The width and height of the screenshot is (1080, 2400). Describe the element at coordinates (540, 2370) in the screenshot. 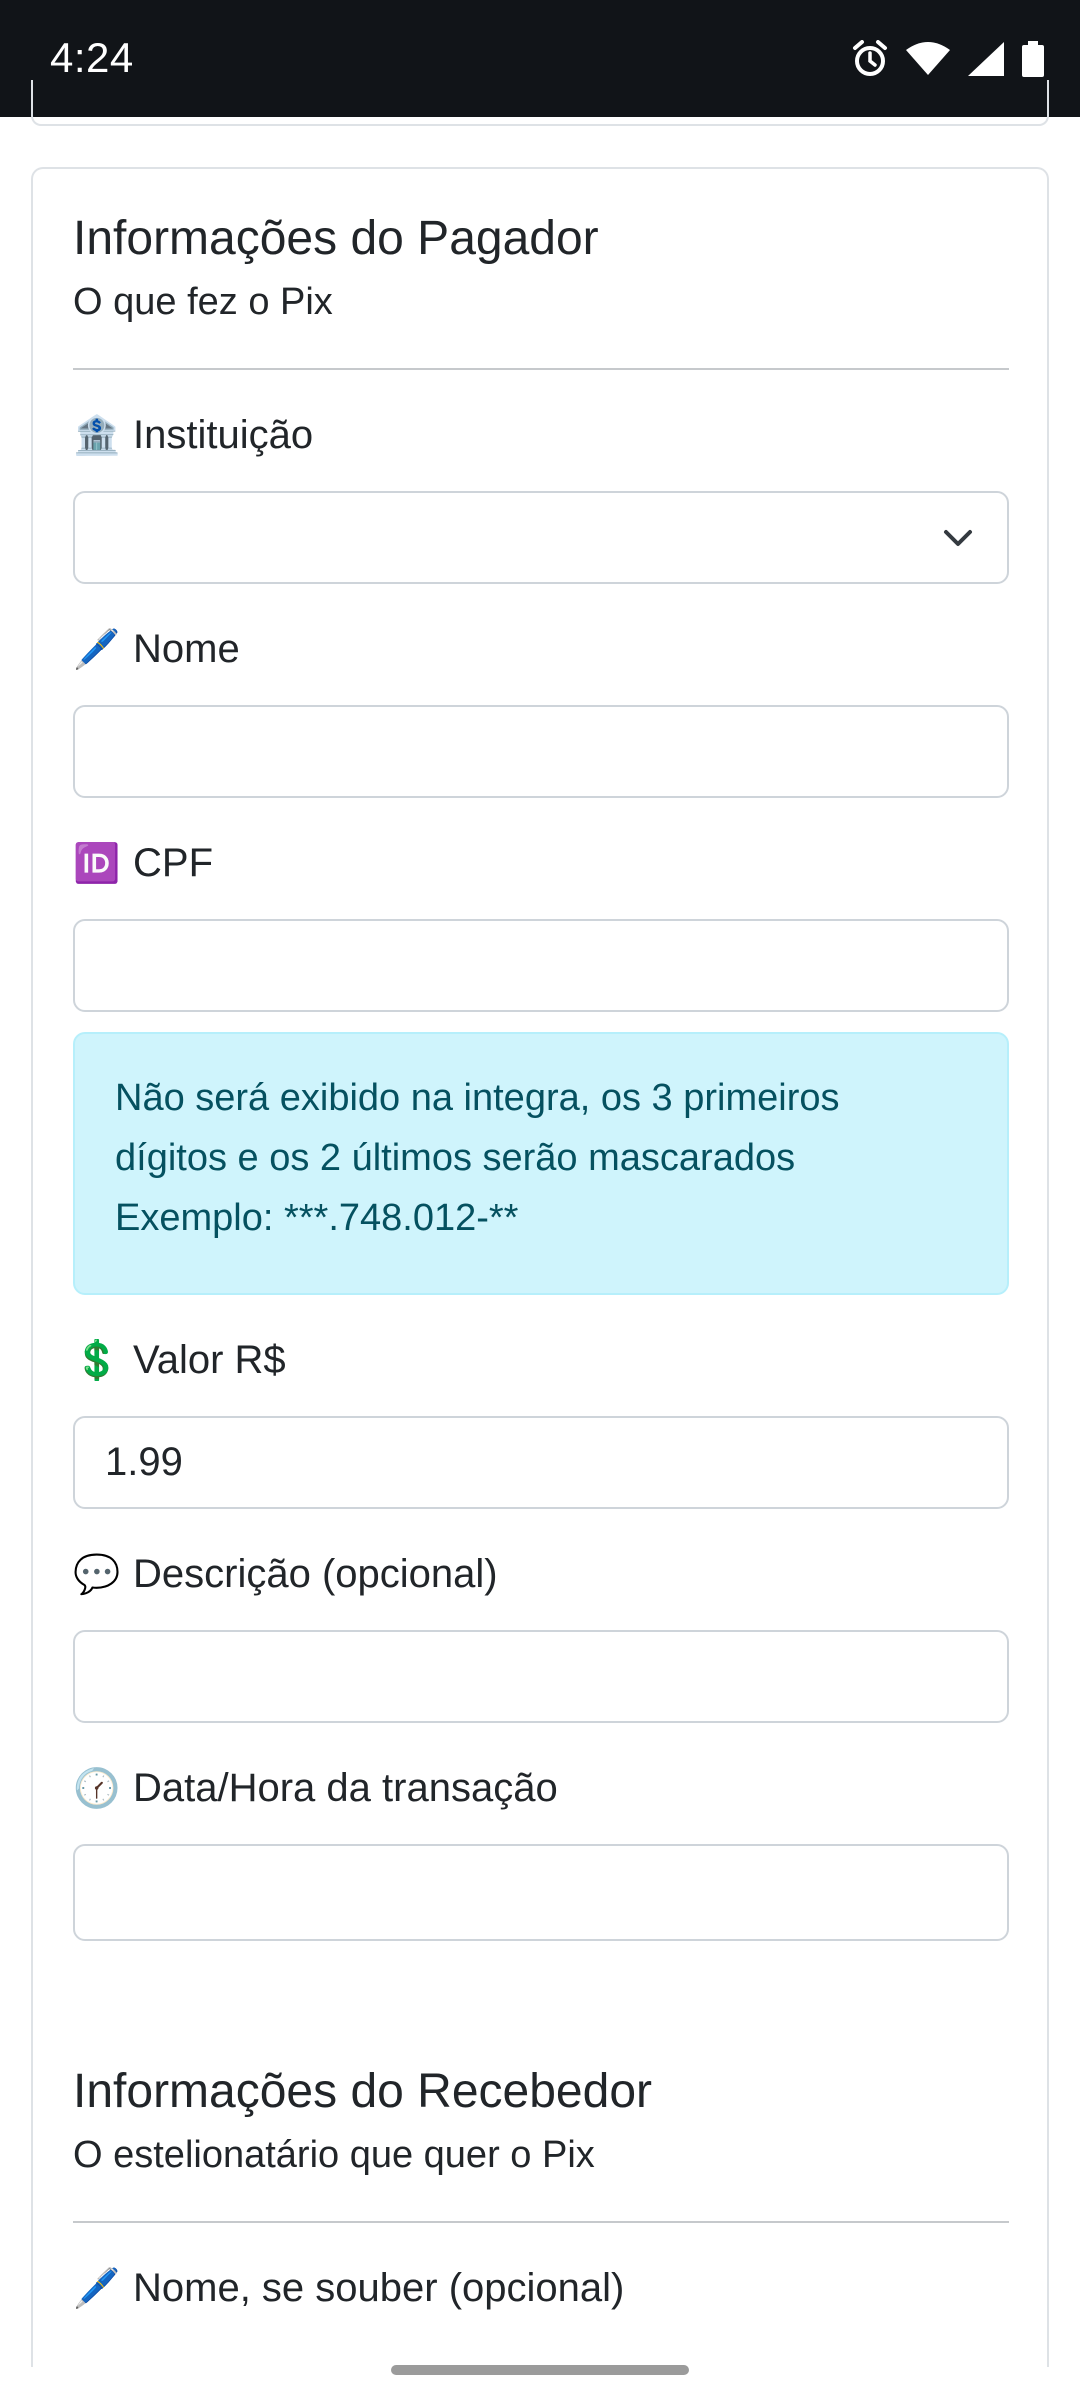

I see `gesture-nav-handle` at that location.